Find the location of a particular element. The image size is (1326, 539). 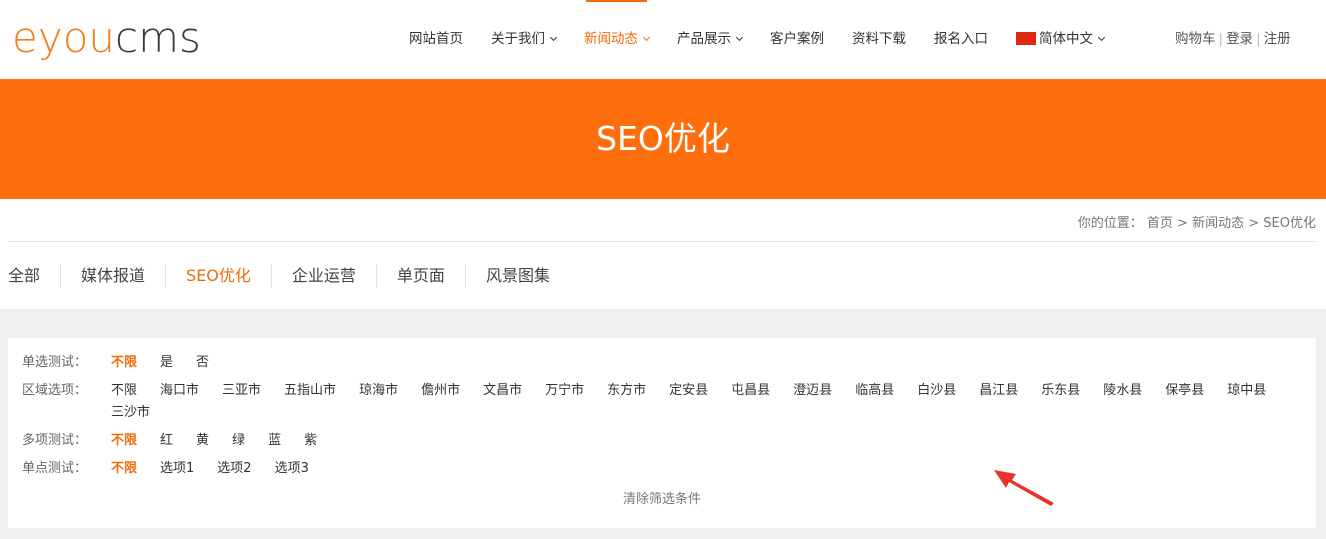

nav-item-label: 报名入口 is located at coordinates (961, 39).